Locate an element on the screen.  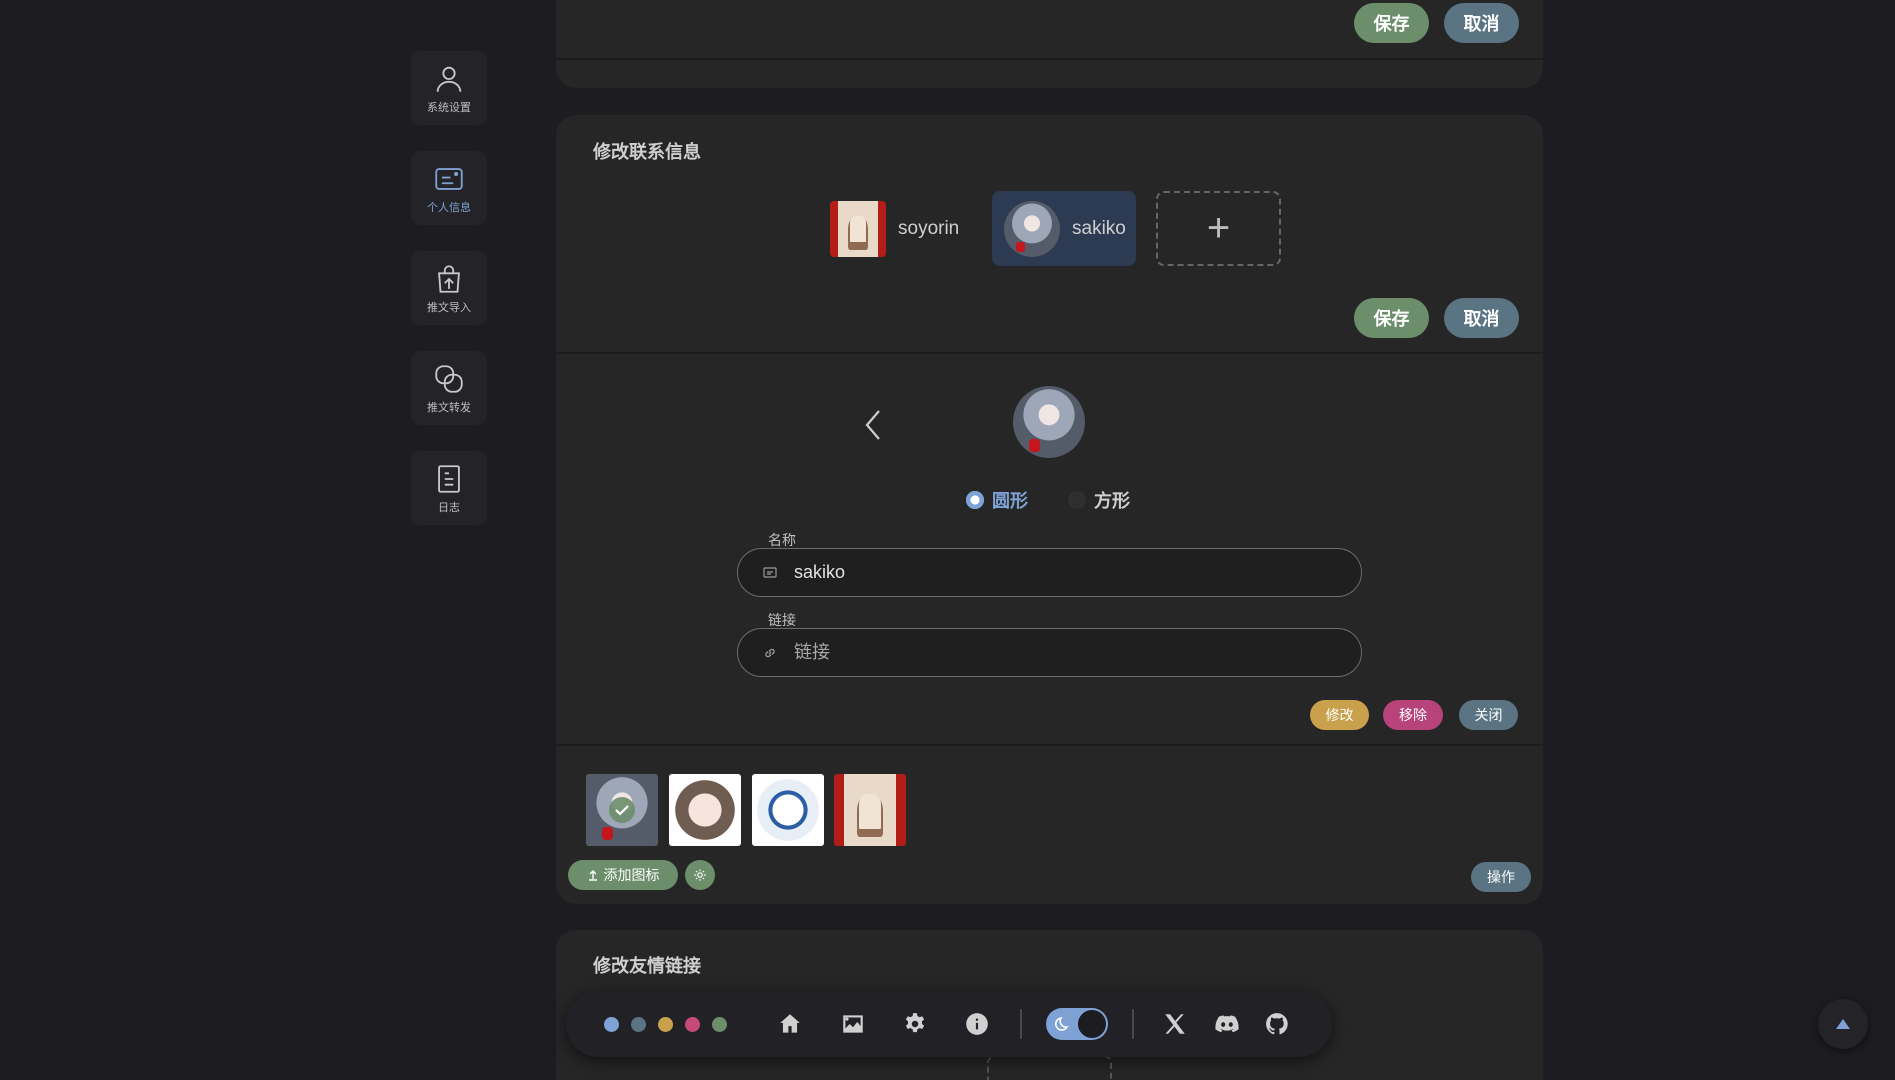
shape-option-label: 圆形 is located at coordinates (1010, 501).